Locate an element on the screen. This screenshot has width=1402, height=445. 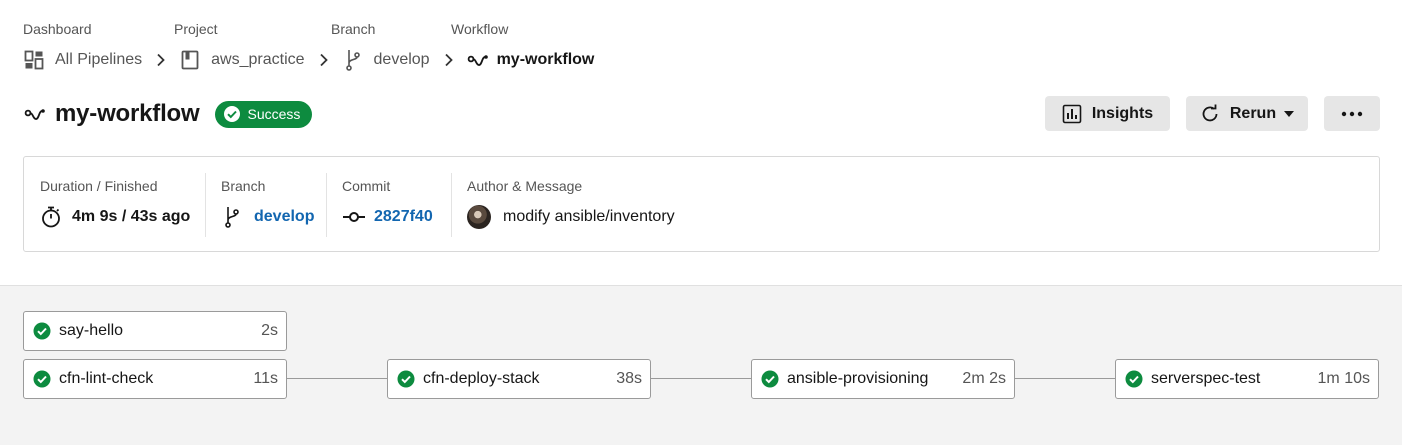
job-duration: 2m 2s is located at coordinates (984, 378).